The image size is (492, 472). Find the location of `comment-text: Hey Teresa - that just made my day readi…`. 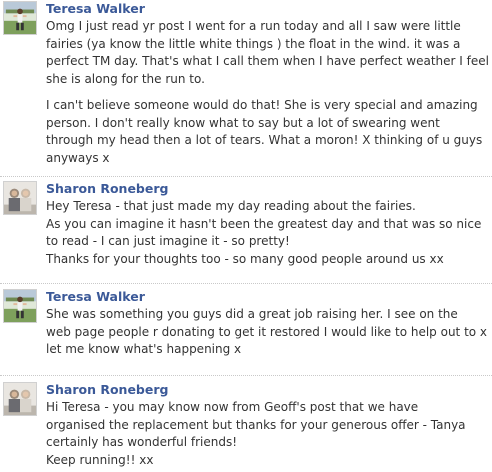

comment-text: Hey Teresa - that just made my day readi… is located at coordinates (264, 232).